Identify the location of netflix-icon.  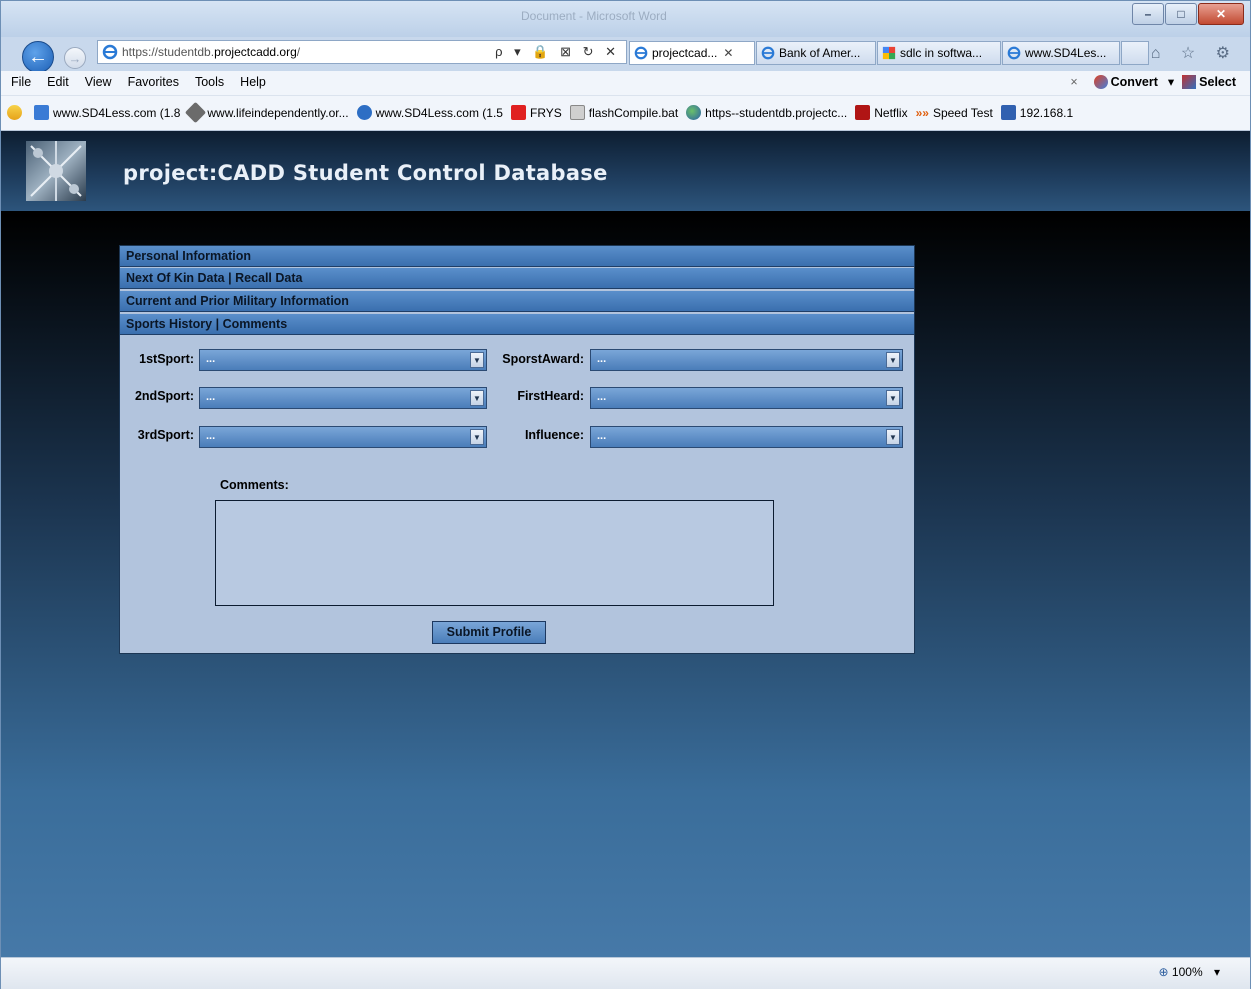
(863, 112).